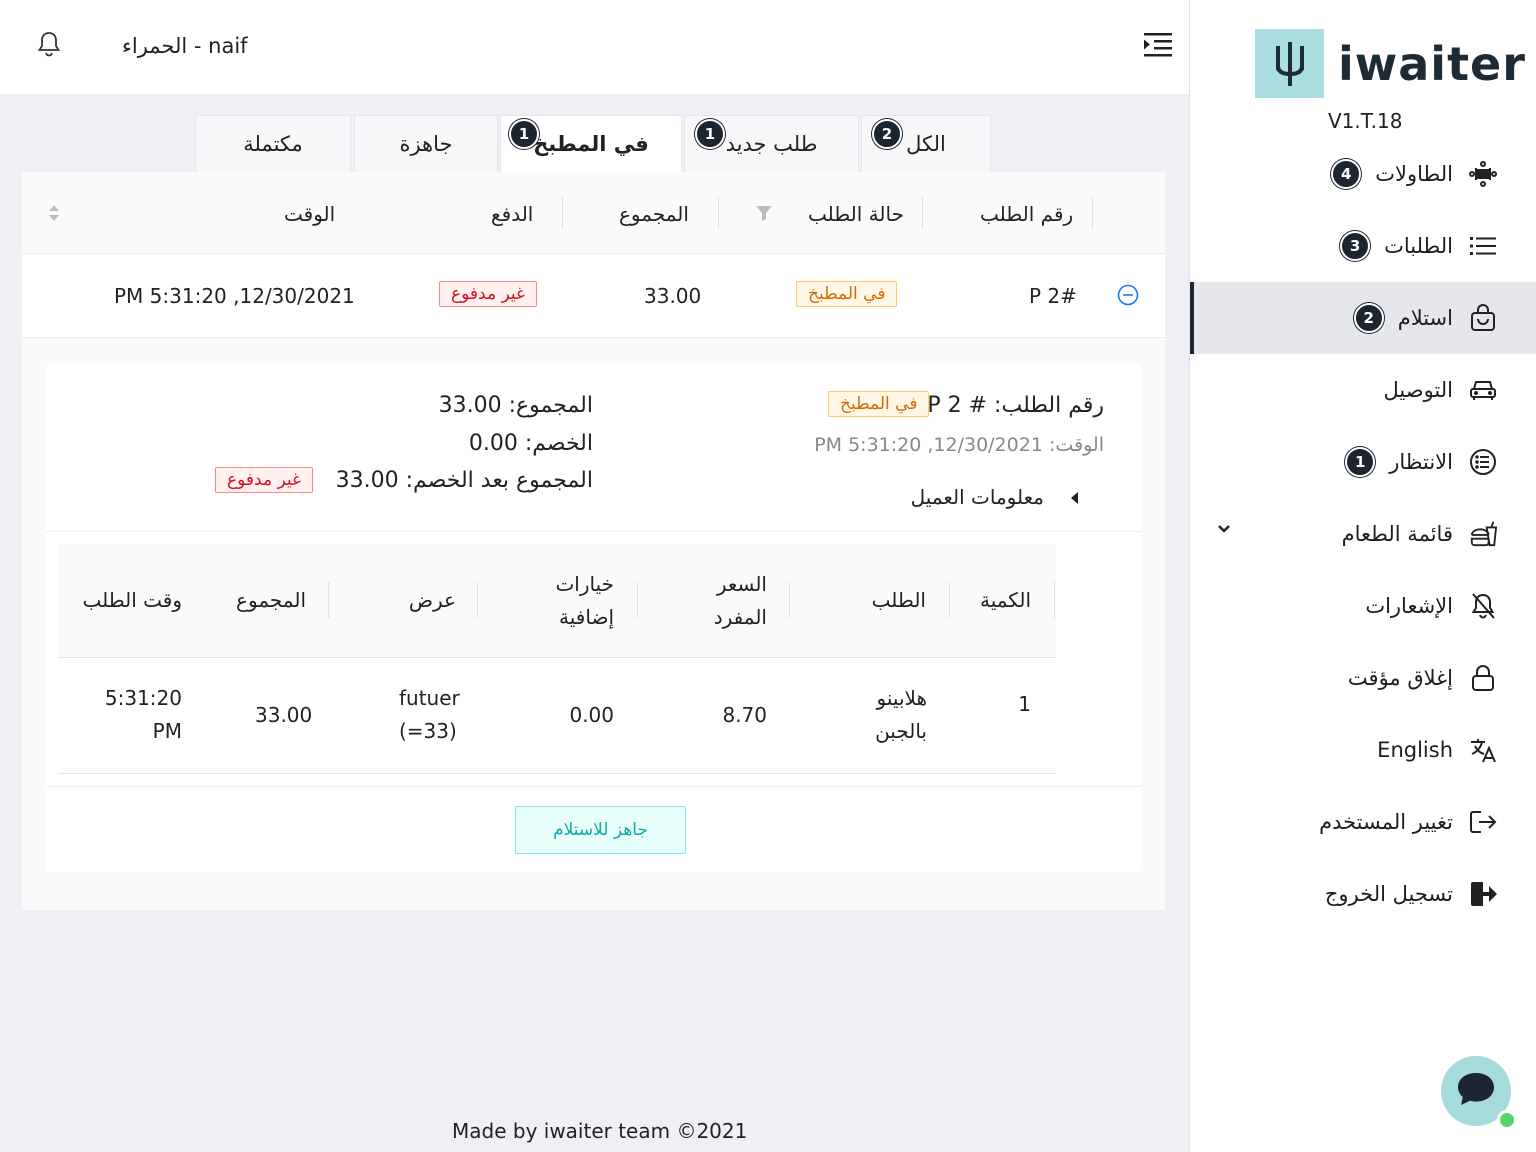 The height and width of the screenshot is (1152, 1536). Describe the element at coordinates (740, 617) in the screenshot. I see `header-line: المفرد` at that location.